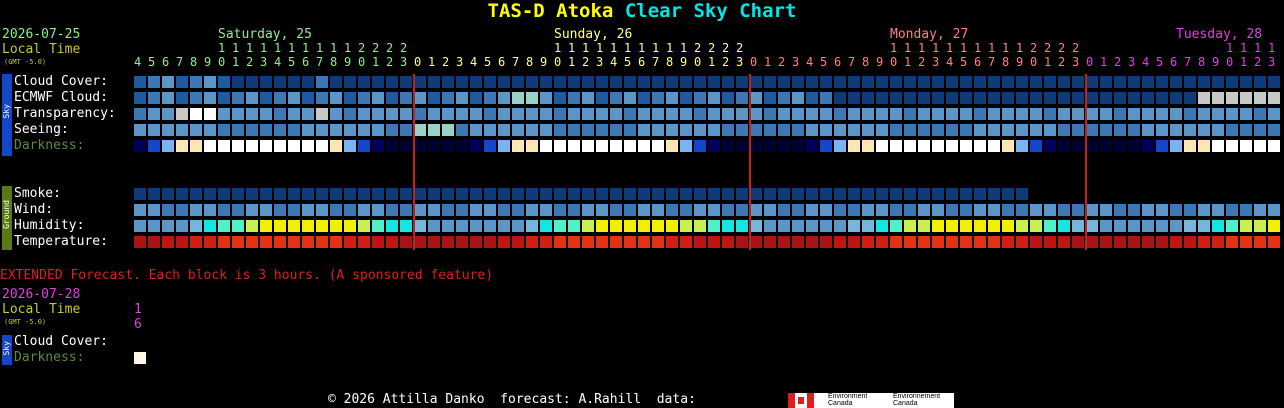 The height and width of the screenshot is (408, 1284). What do you see at coordinates (1174, 62) in the screenshot?
I see `hour-ones: 6` at bounding box center [1174, 62].